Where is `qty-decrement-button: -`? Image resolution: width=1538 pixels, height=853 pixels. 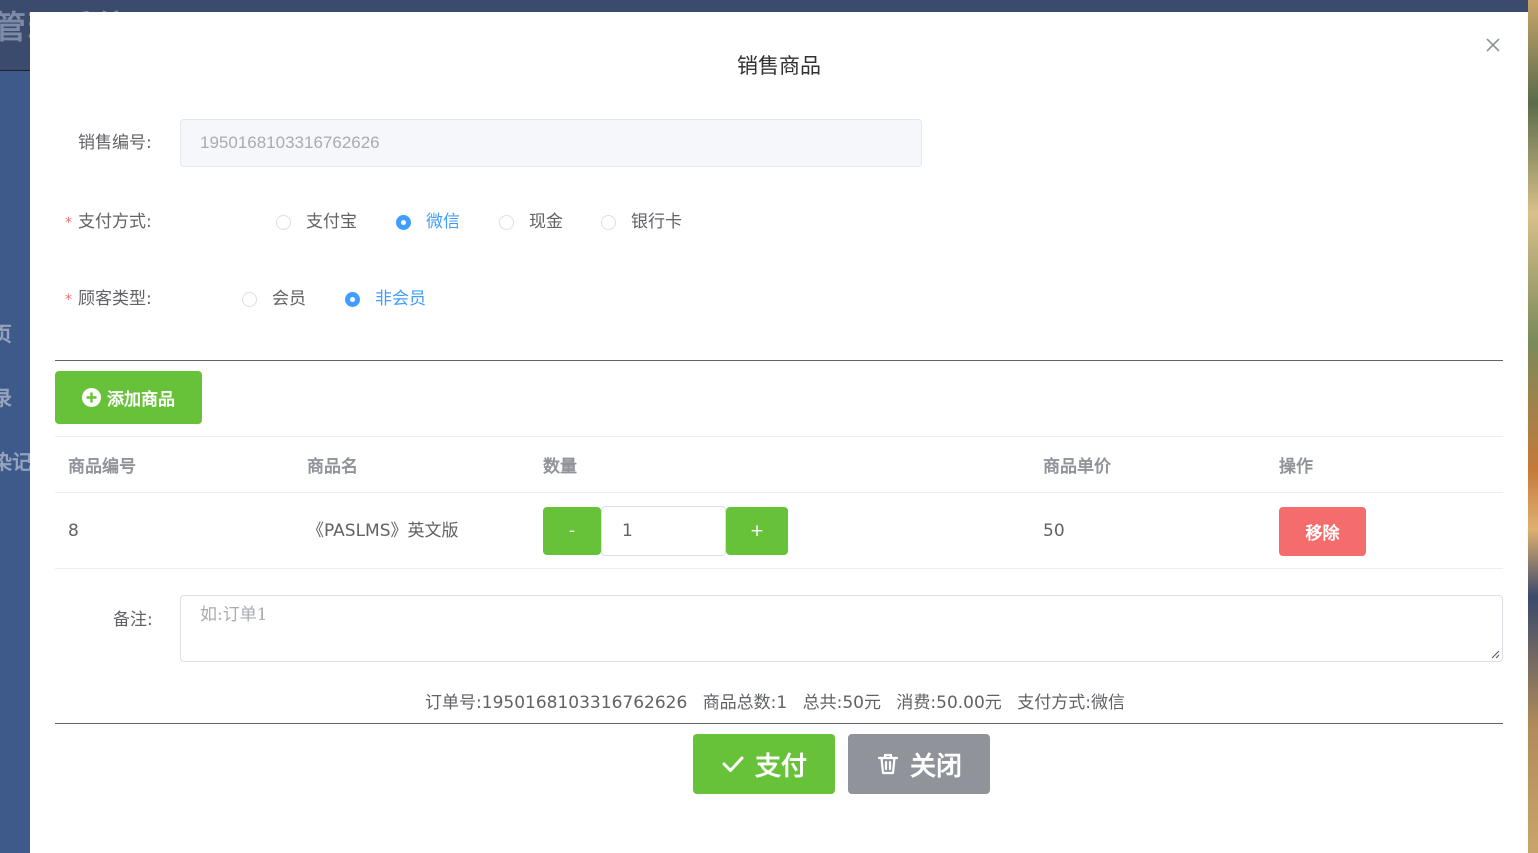 qty-decrement-button: - is located at coordinates (572, 531).